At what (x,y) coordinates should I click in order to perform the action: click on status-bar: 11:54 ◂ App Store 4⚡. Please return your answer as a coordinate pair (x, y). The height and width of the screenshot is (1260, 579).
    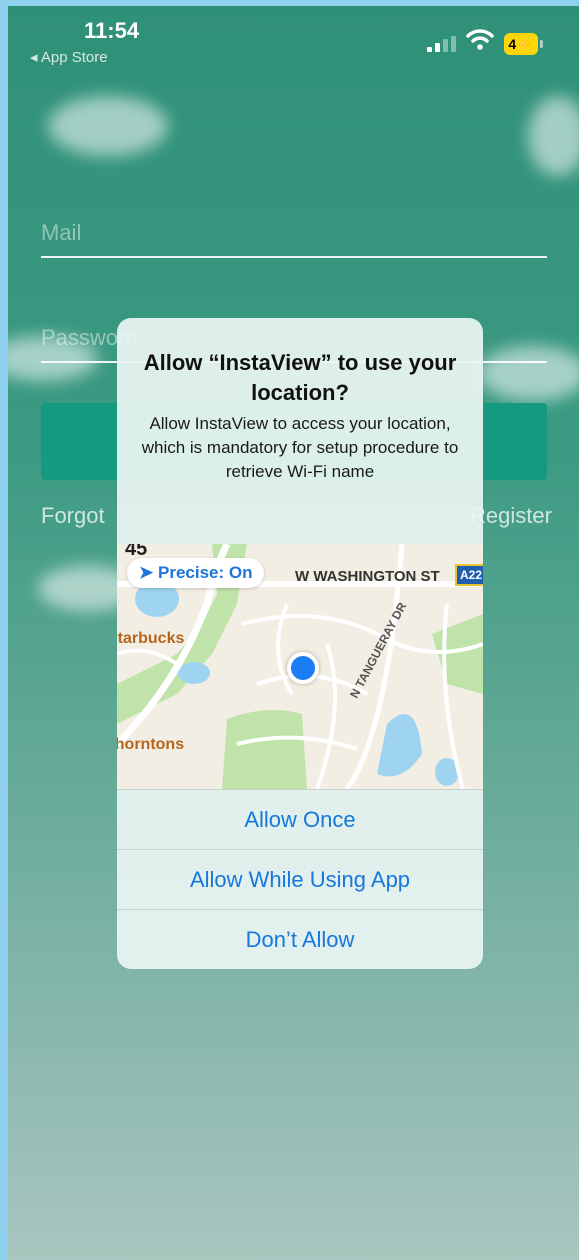
    Looking at the image, I should click on (293, 41).